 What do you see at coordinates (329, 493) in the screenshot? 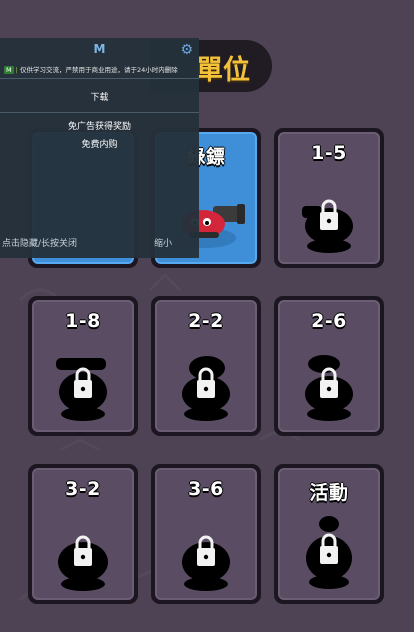
I see `card-label: 活動` at bounding box center [329, 493].